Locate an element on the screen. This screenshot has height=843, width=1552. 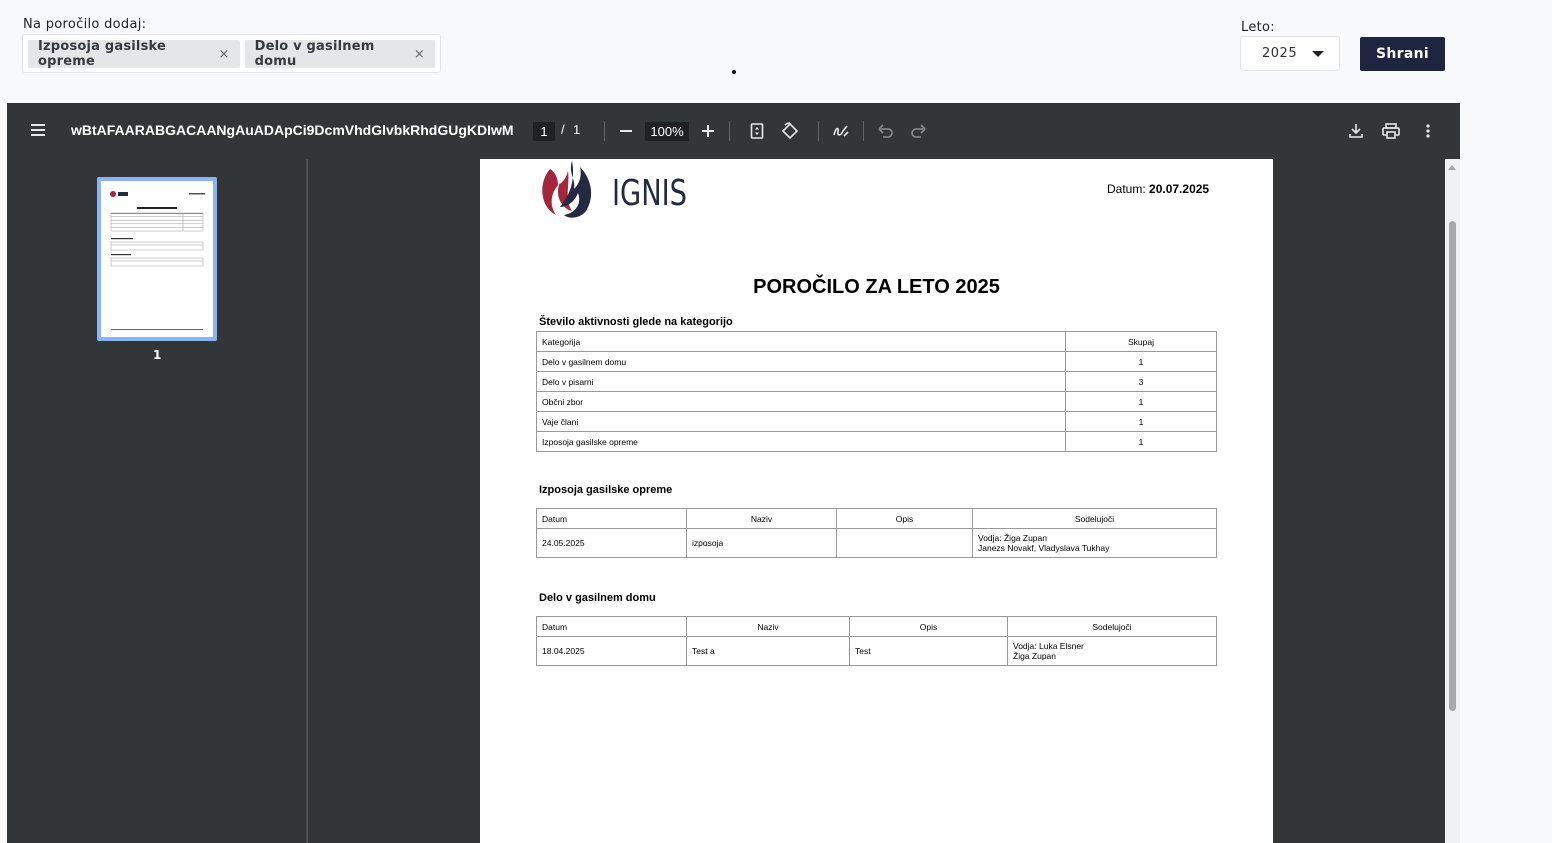
members-line: Janezs Novakf, Vladyslava Tukhay is located at coordinates (1044, 548).